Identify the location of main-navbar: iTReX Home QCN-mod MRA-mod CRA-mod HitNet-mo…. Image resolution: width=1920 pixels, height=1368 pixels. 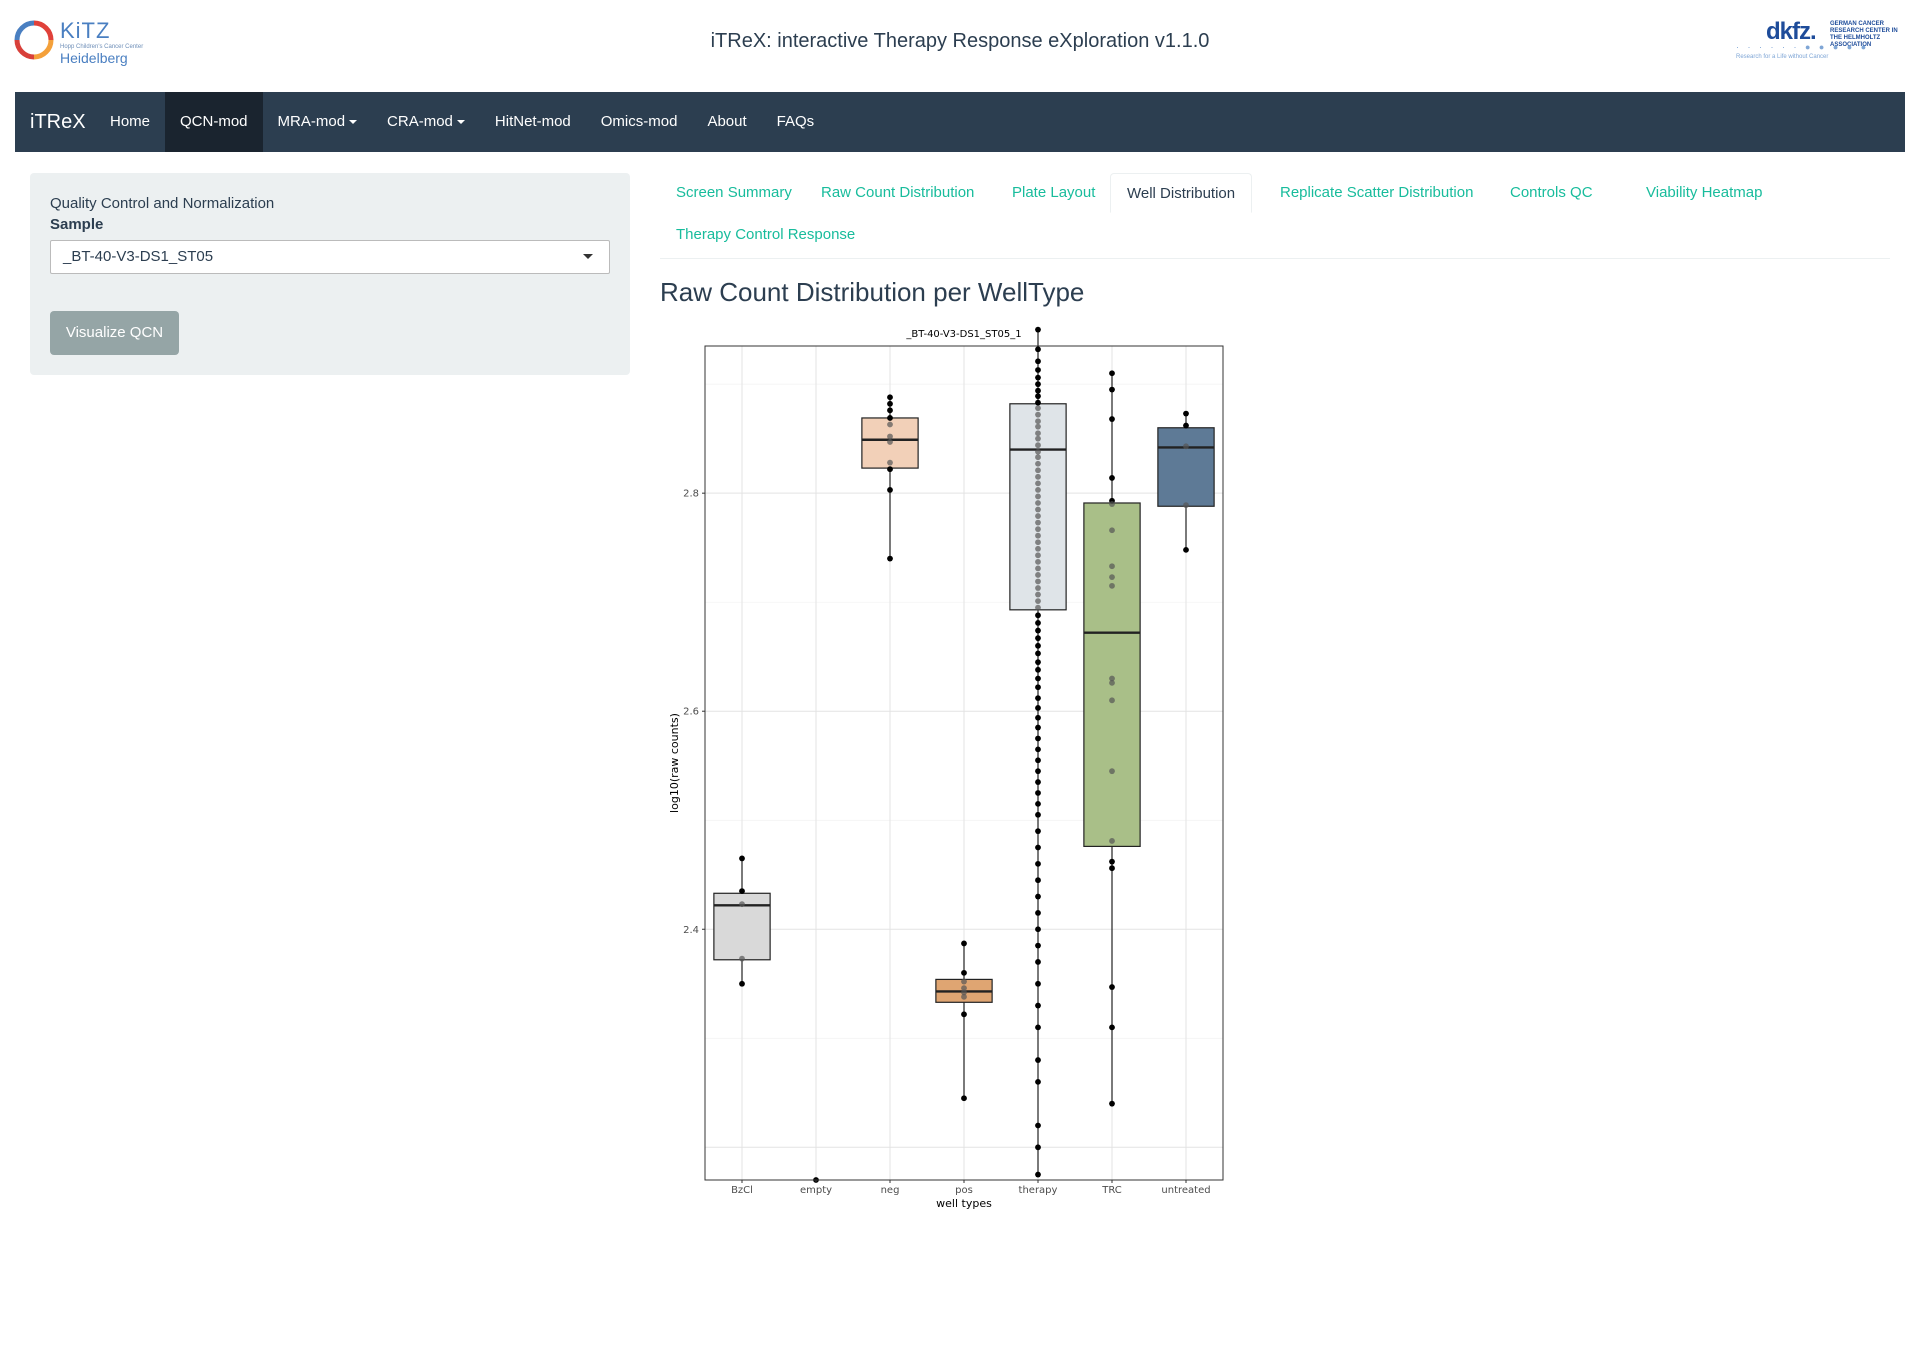
(960, 122).